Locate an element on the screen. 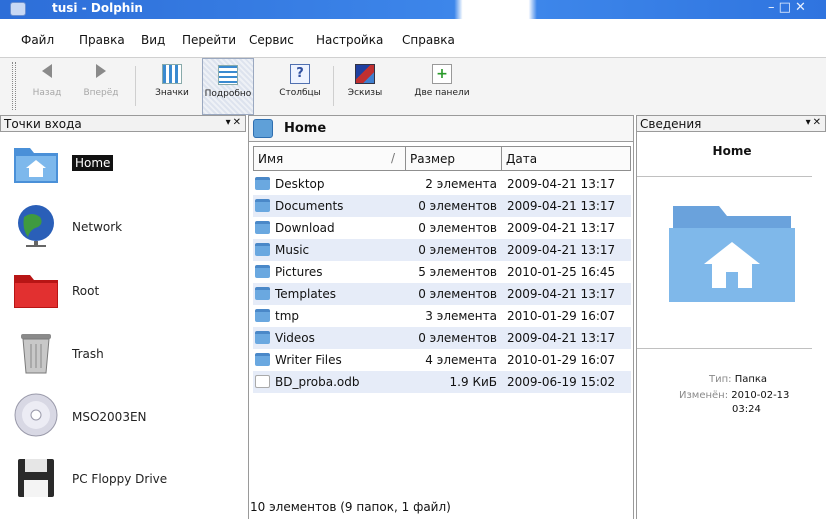  icons-view-icon is located at coordinates (172, 74).